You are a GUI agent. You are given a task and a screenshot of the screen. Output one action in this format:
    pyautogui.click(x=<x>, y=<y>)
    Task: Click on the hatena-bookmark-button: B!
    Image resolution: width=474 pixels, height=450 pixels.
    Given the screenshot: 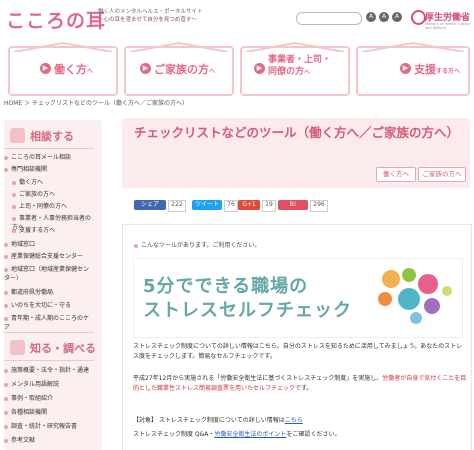 What is the action you would take?
    pyautogui.click(x=293, y=205)
    